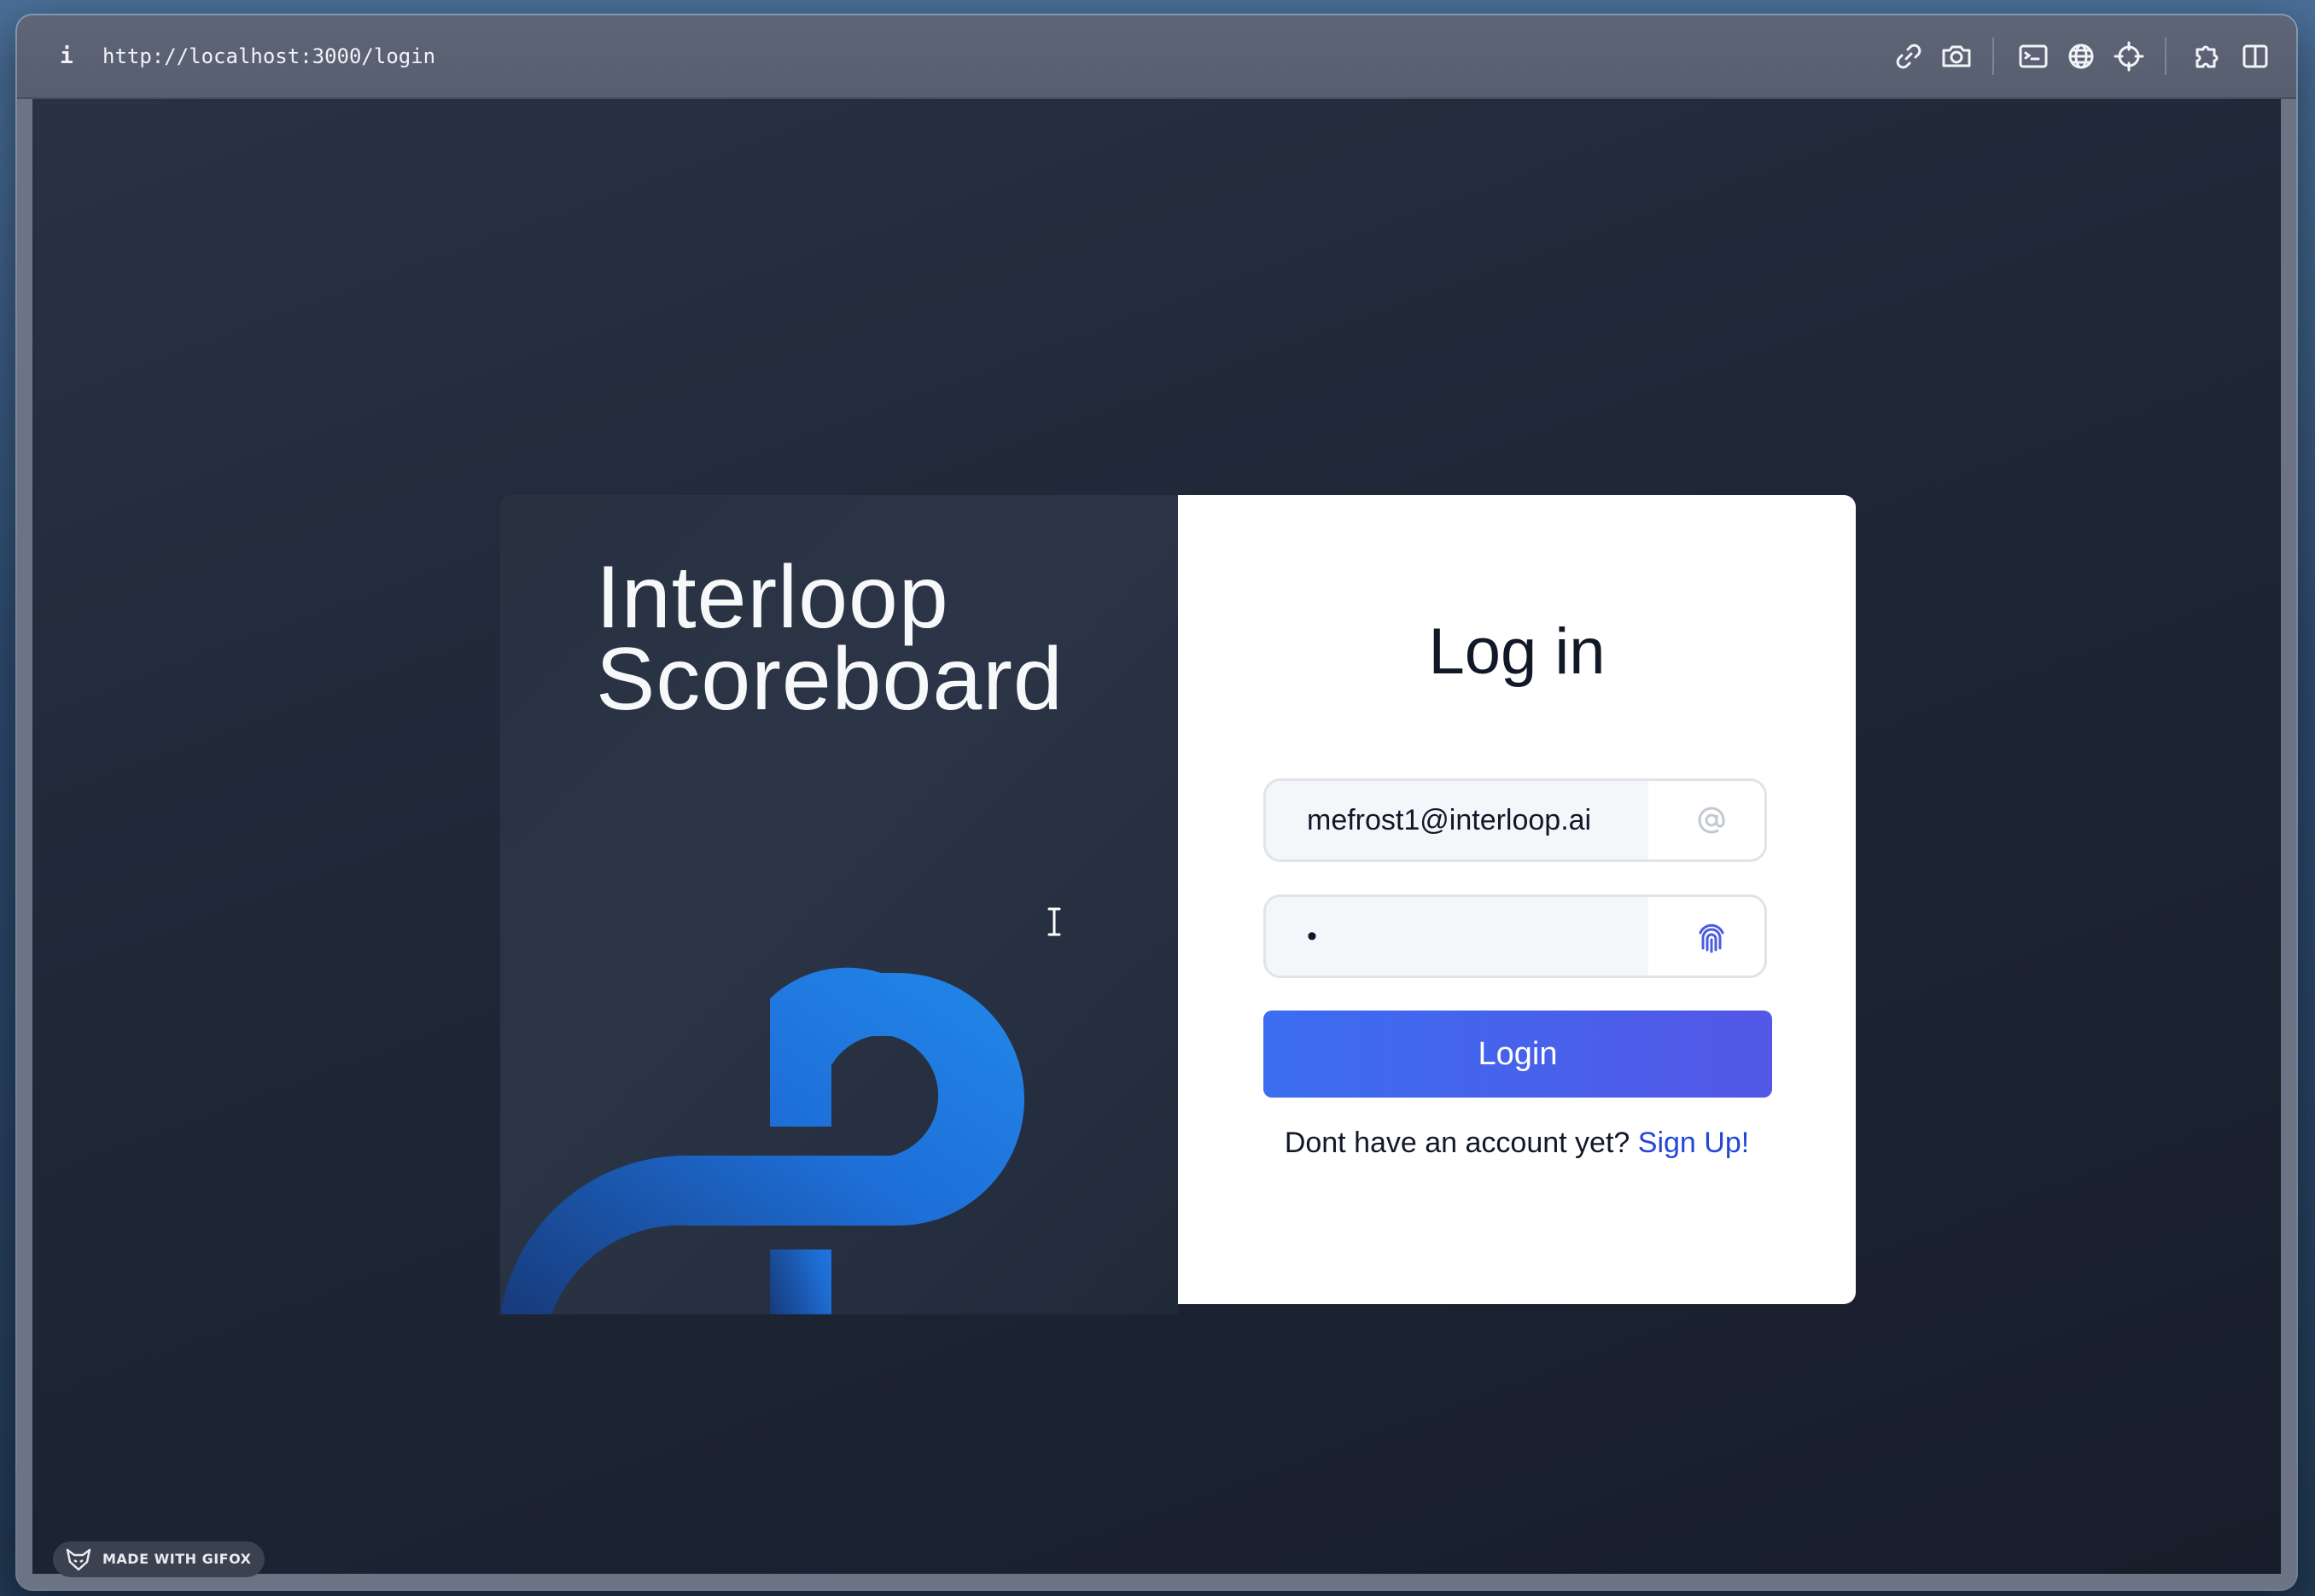  What do you see at coordinates (1711, 820) in the screenshot?
I see `at-sign-icon` at bounding box center [1711, 820].